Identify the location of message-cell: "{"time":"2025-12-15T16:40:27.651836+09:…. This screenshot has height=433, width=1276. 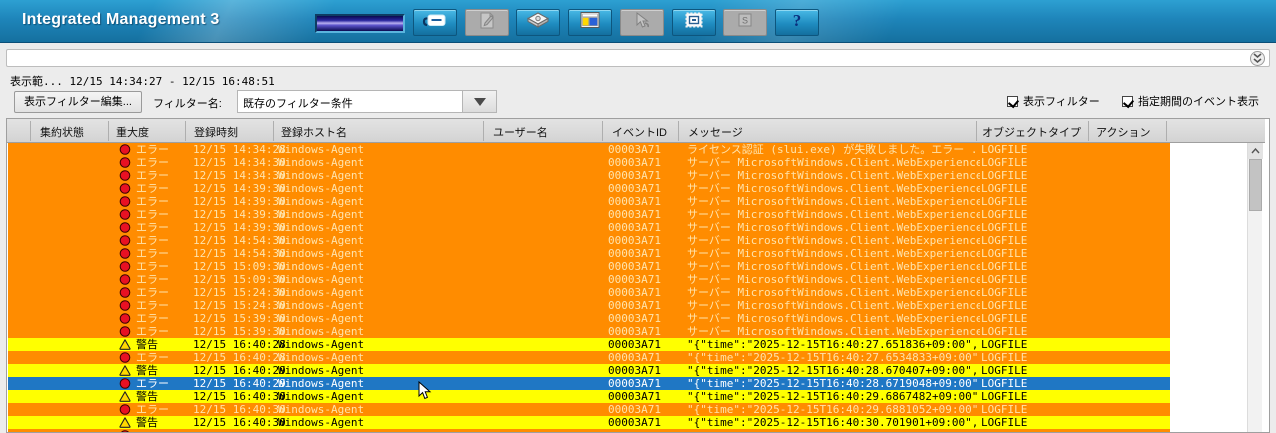
(833, 344).